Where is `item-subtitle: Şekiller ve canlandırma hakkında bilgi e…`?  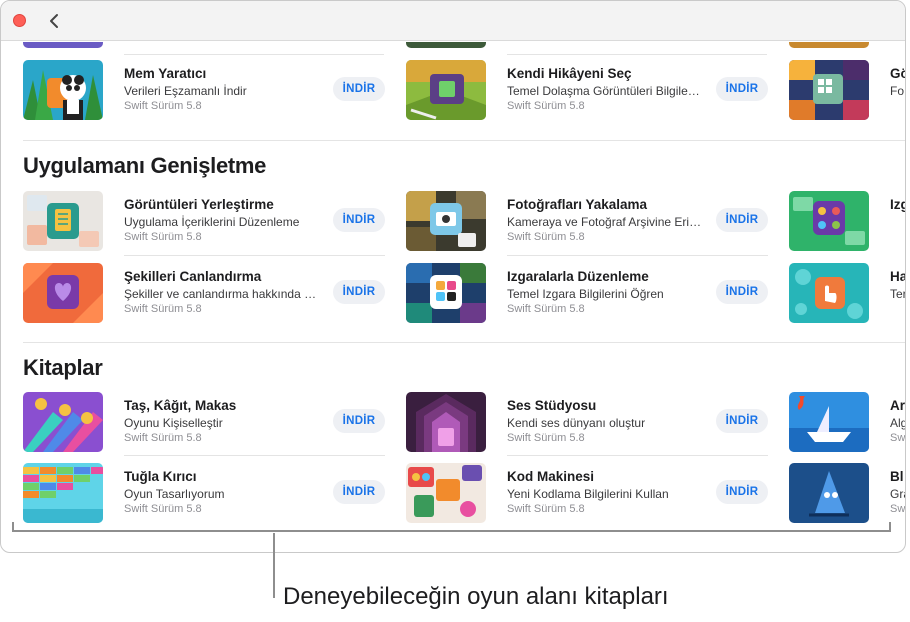
item-subtitle: Şekiller ve canlandırma hakkında bilgi e… is located at coordinates (221, 294).